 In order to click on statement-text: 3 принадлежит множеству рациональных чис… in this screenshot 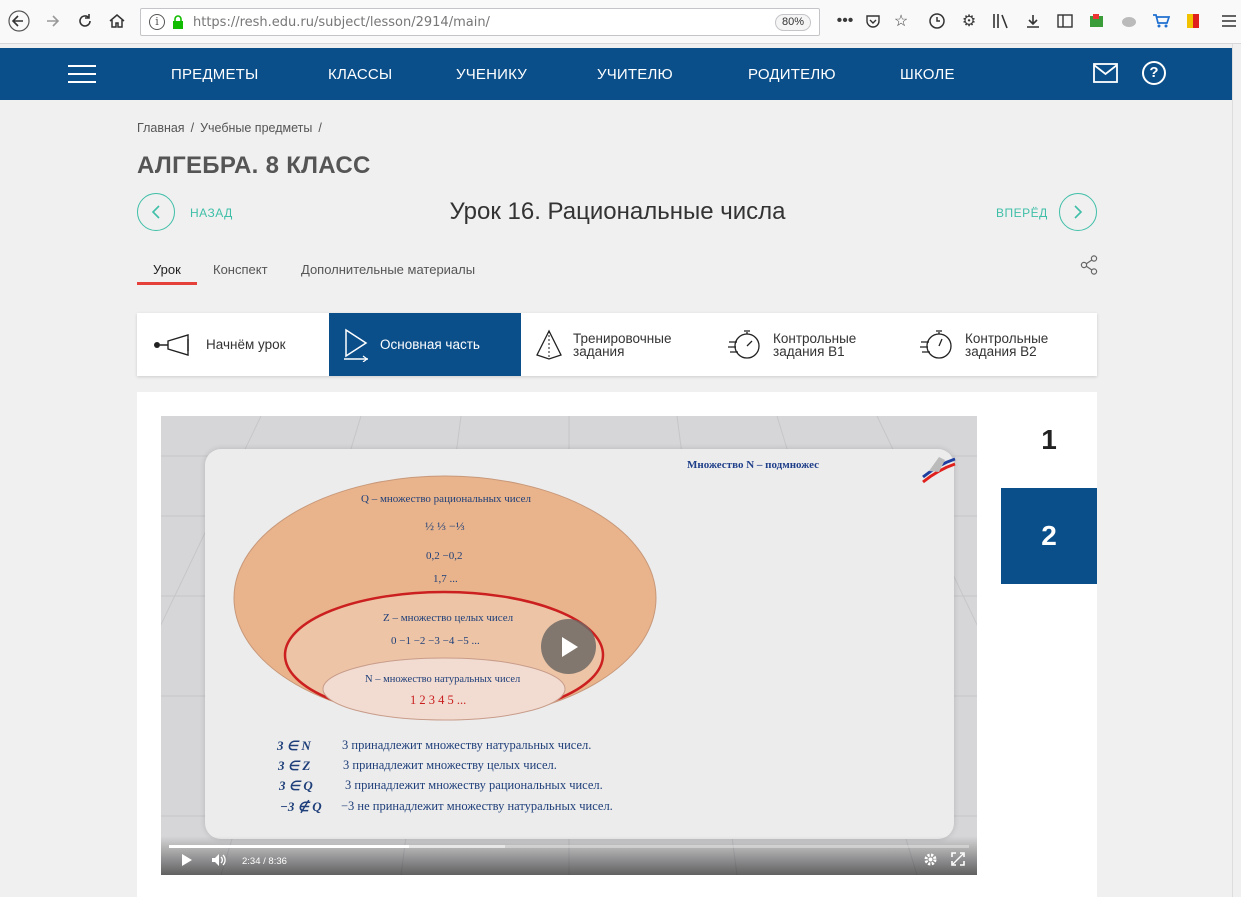, I will do `click(474, 785)`.